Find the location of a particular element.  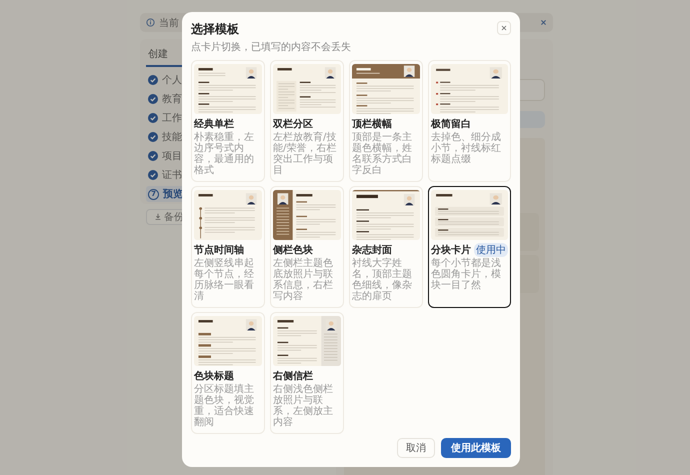

template-name: 经典单栏 is located at coordinates (214, 124).